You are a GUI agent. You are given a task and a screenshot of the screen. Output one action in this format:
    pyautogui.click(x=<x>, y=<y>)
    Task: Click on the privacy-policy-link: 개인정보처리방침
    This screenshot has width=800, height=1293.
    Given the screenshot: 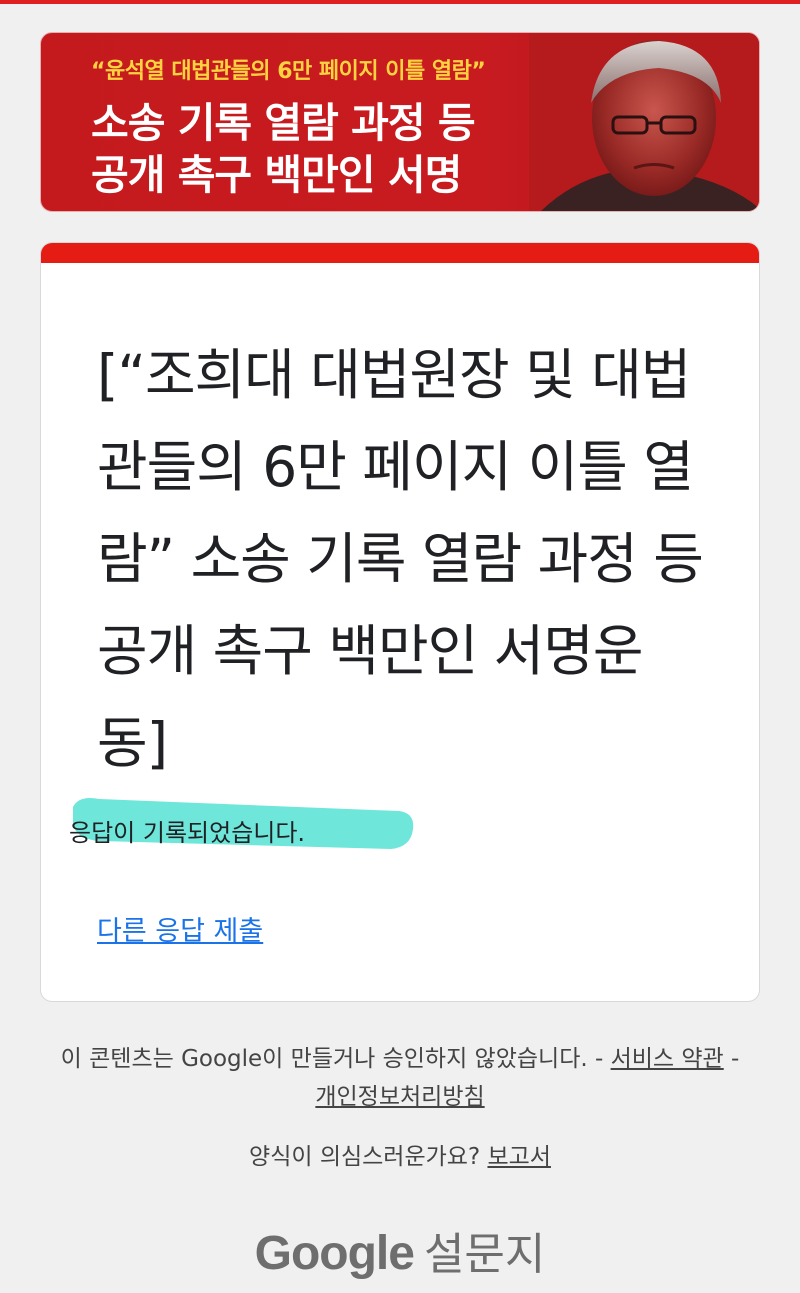 What is the action you would take?
    pyautogui.click(x=399, y=1097)
    